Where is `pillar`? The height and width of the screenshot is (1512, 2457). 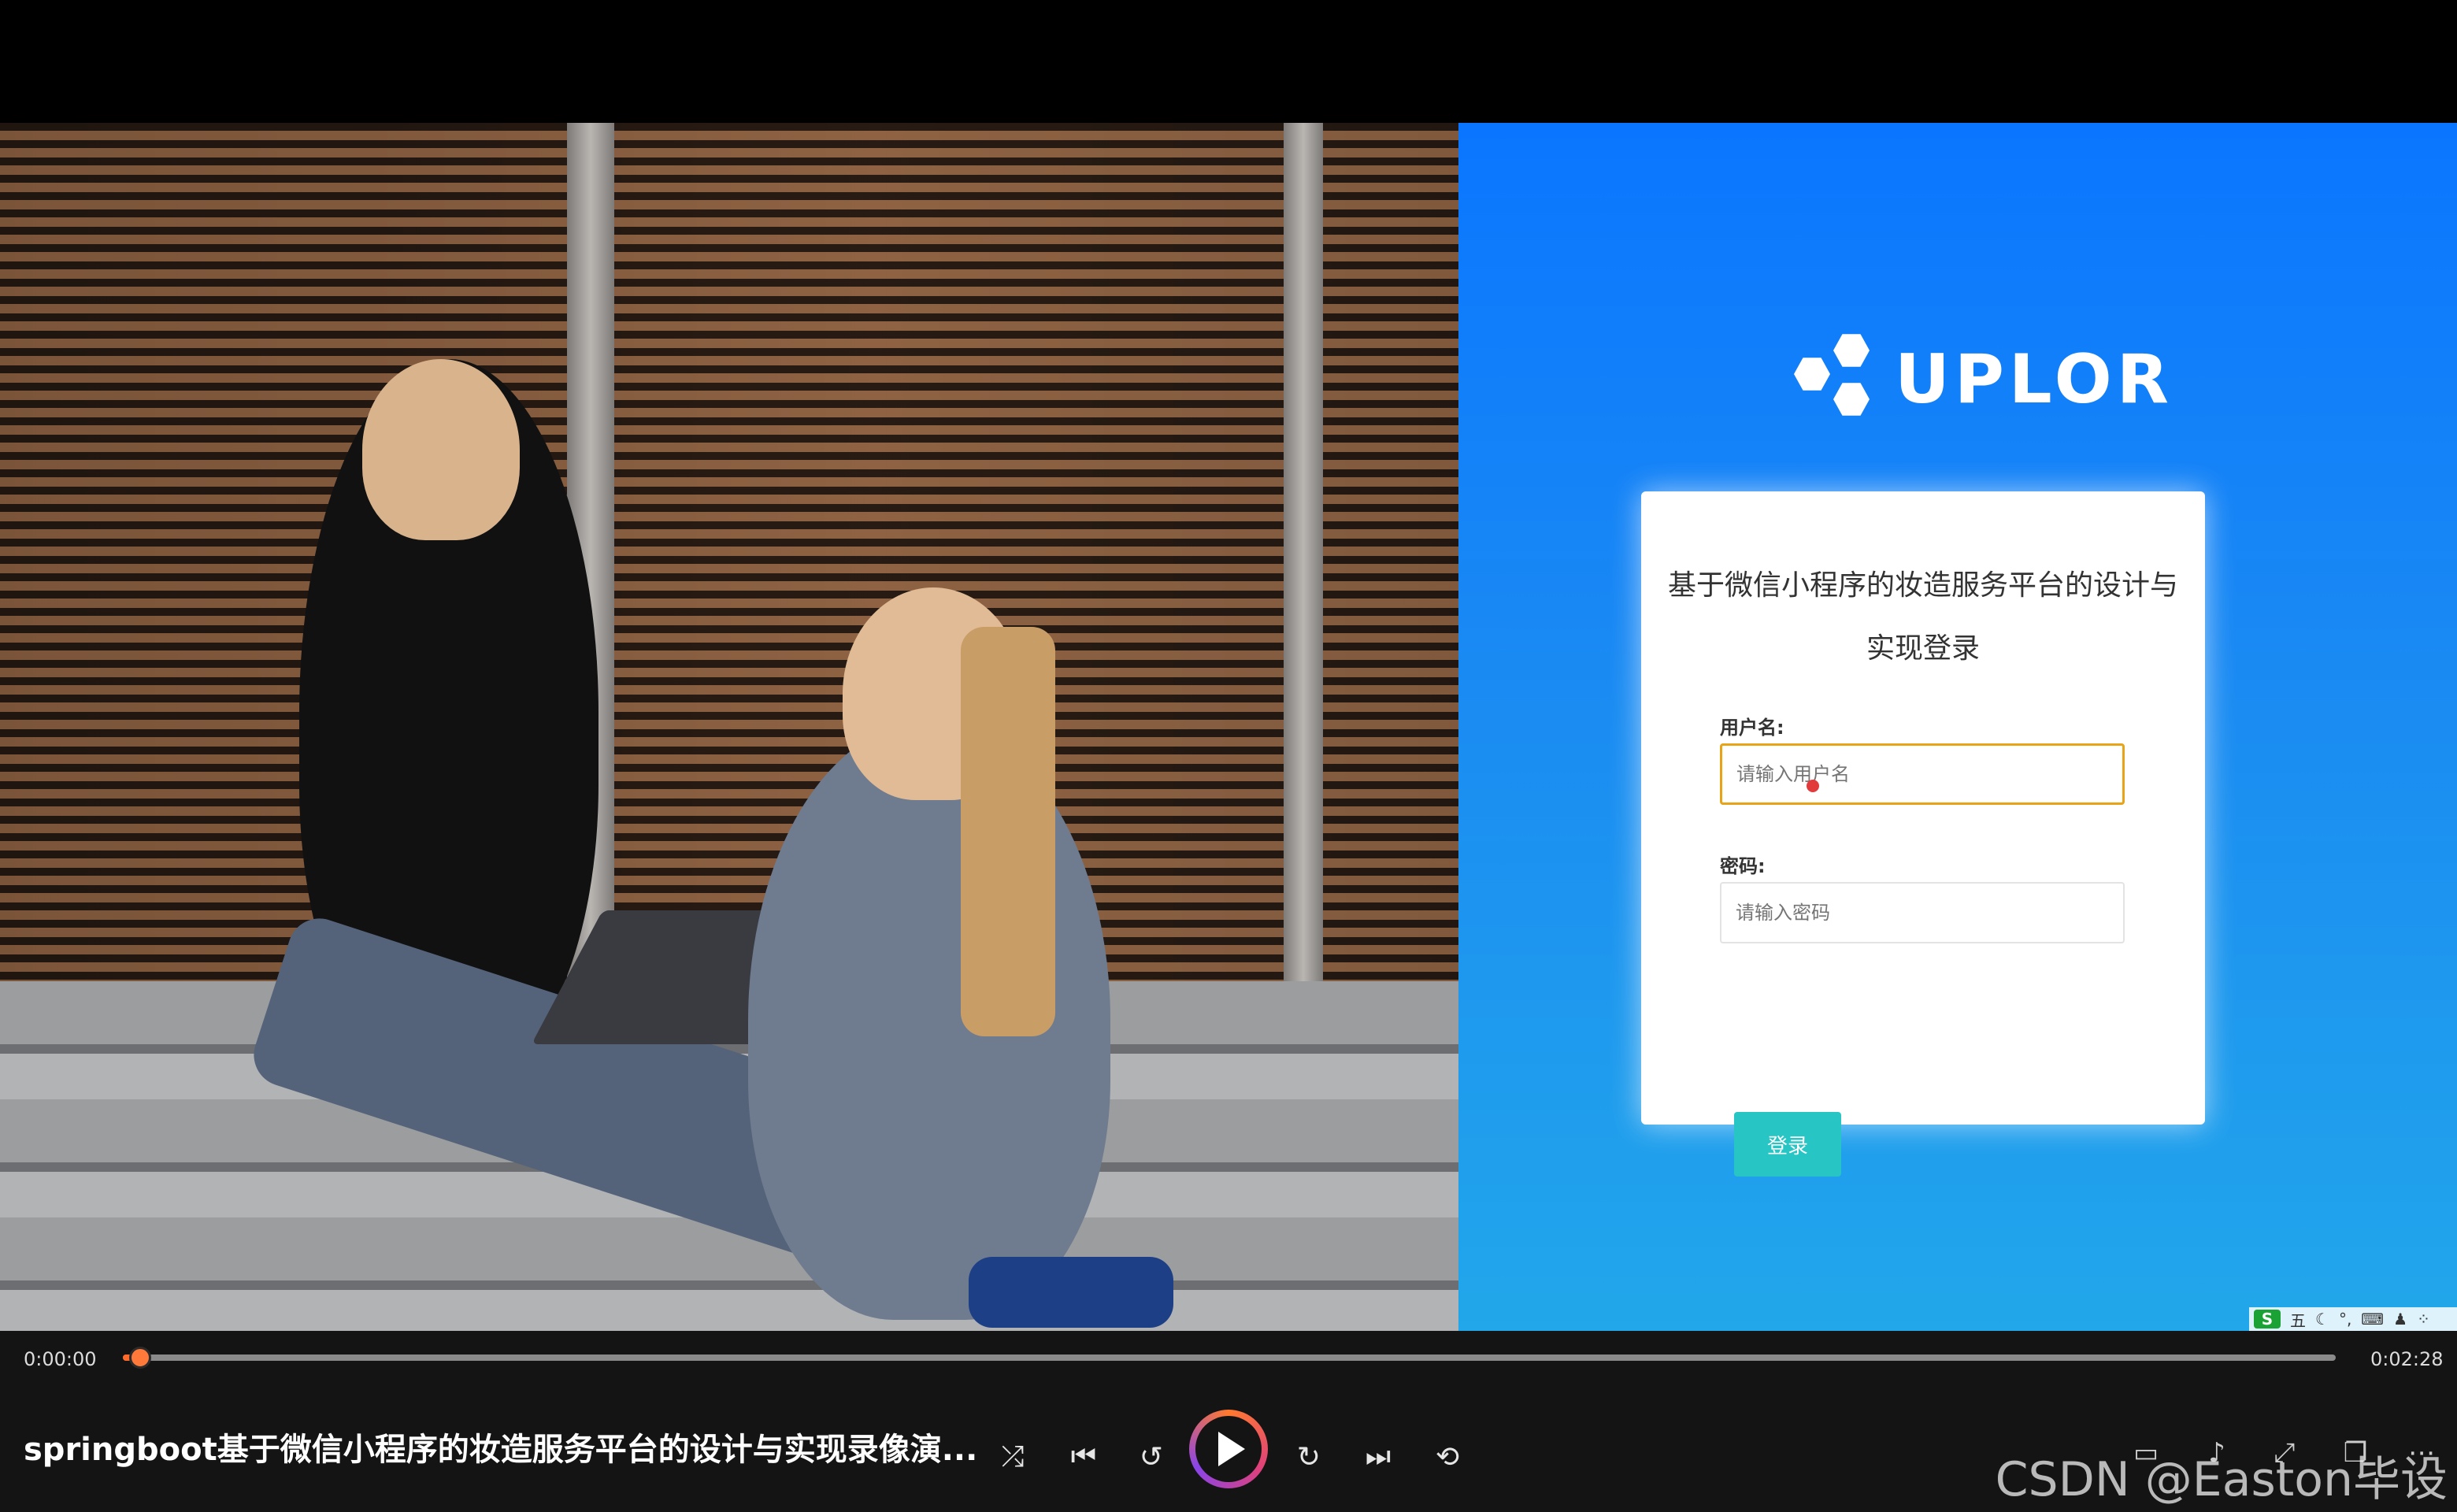 pillar is located at coordinates (1303, 552).